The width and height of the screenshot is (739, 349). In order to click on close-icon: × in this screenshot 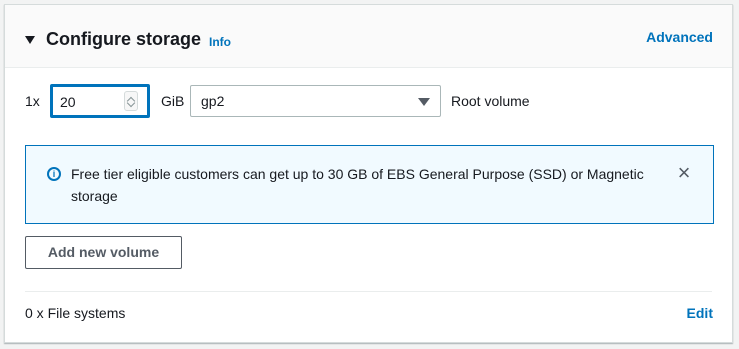, I will do `click(684, 173)`.